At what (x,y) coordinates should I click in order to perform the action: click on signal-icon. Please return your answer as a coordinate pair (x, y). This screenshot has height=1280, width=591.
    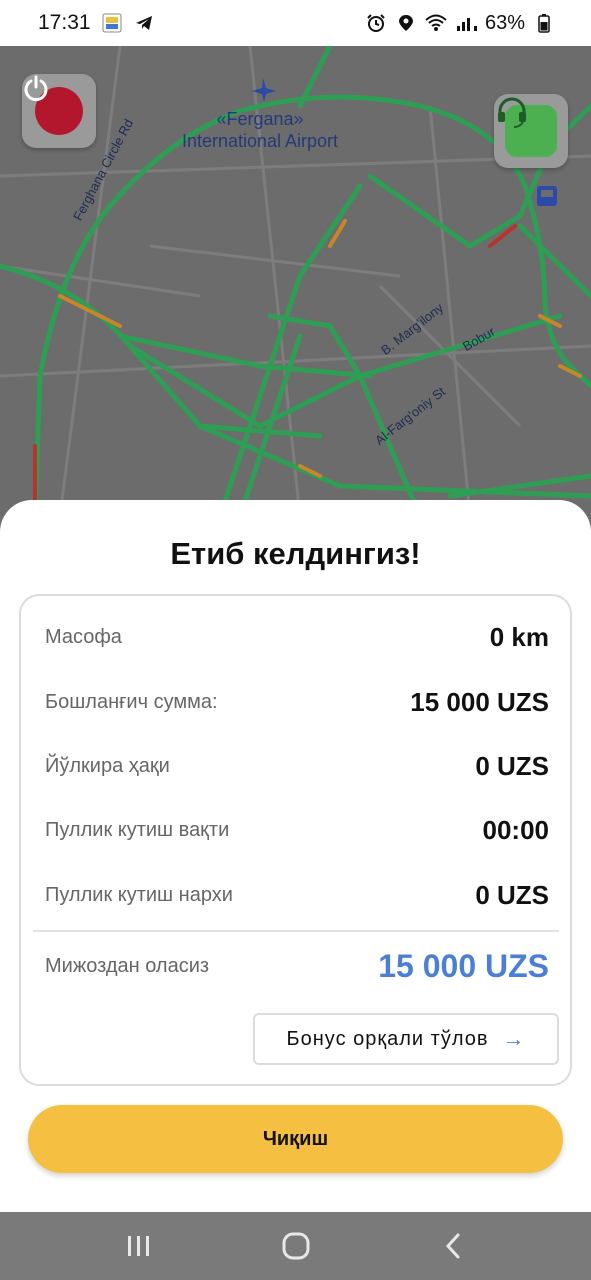
    Looking at the image, I should click on (466, 23).